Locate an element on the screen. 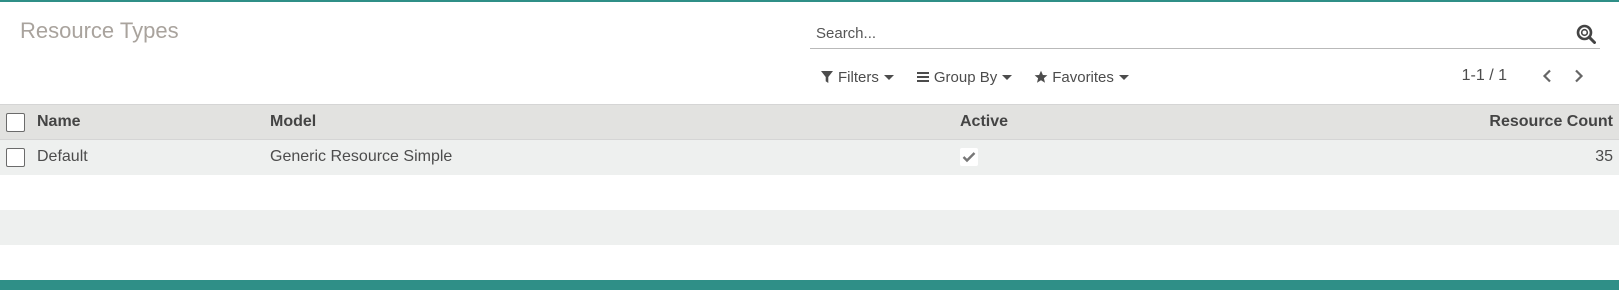 The image size is (1619, 290). group-by-label: Group By is located at coordinates (965, 77).